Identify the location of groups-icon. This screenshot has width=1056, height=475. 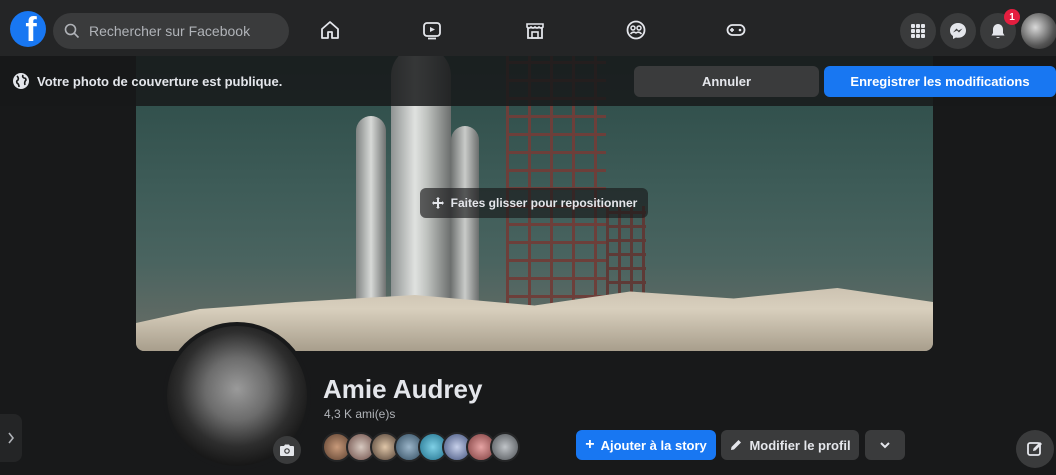
(636, 30).